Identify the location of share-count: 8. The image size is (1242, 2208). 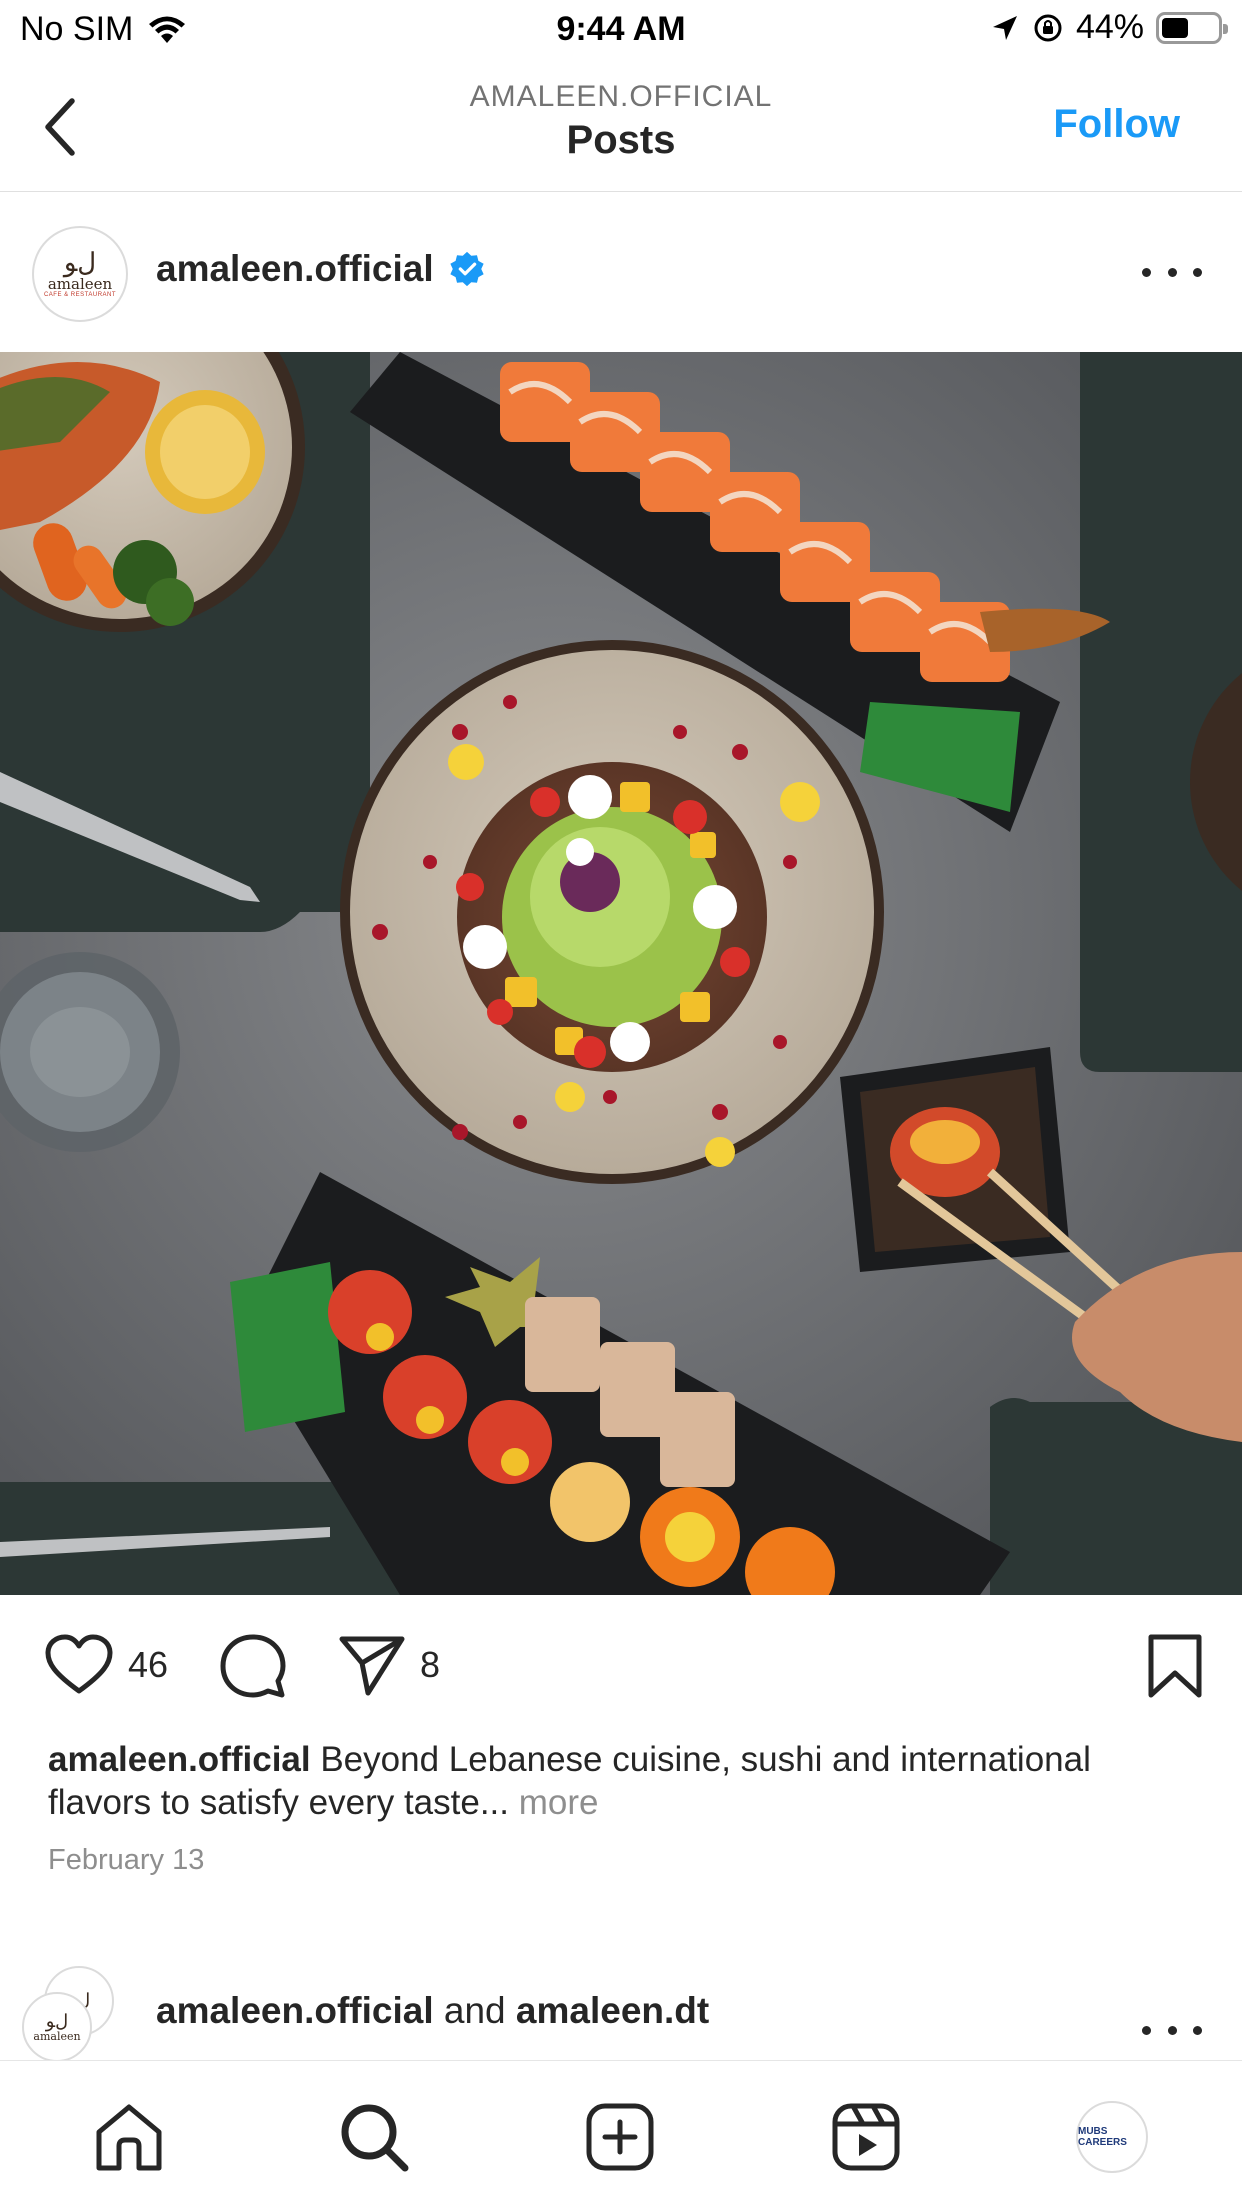
(430, 1664).